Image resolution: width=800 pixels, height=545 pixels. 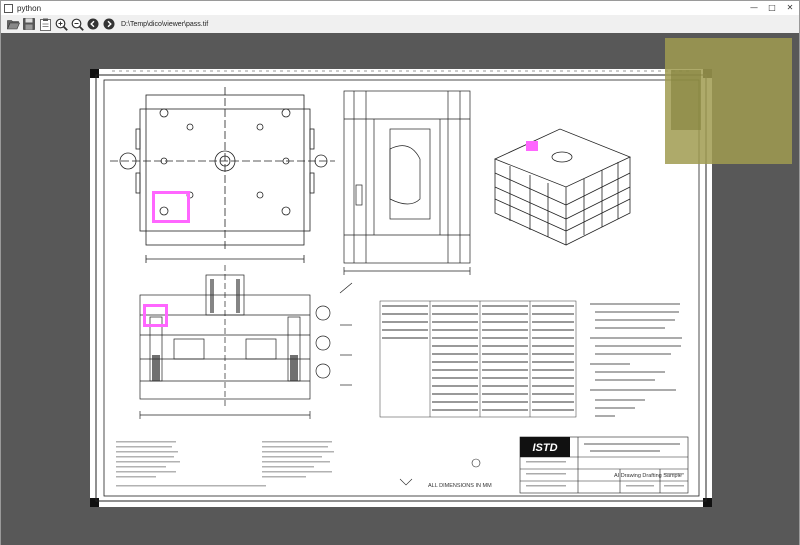 What do you see at coordinates (45, 24) in the screenshot?
I see `clipboard-icon` at bounding box center [45, 24].